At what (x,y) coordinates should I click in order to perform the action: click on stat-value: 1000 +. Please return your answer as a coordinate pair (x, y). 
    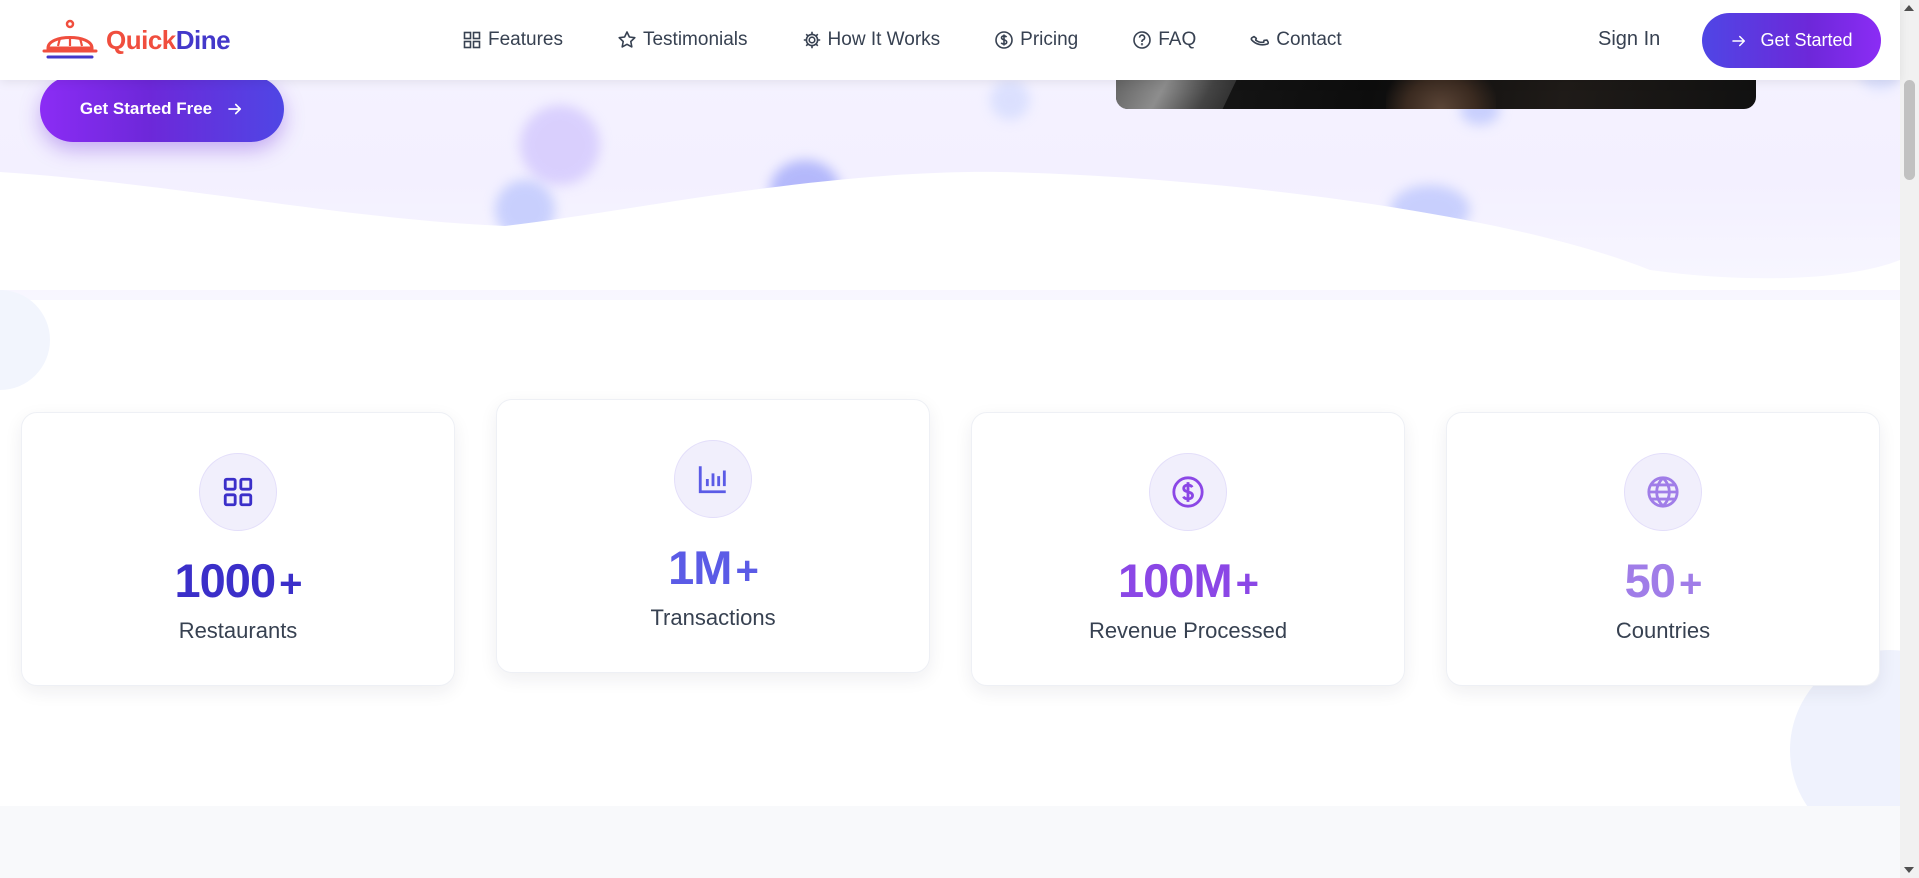
    Looking at the image, I should click on (238, 580).